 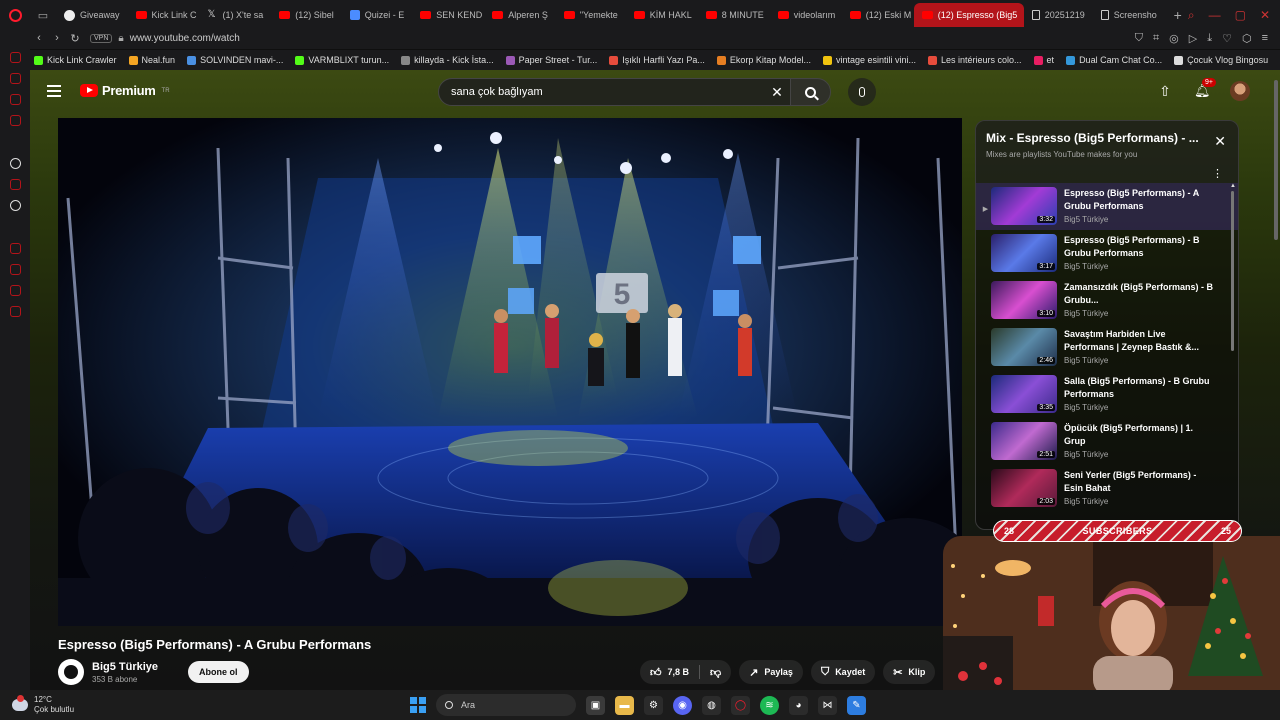 What do you see at coordinates (798, 705) in the screenshot?
I see `chrome-icon: ◕` at bounding box center [798, 705].